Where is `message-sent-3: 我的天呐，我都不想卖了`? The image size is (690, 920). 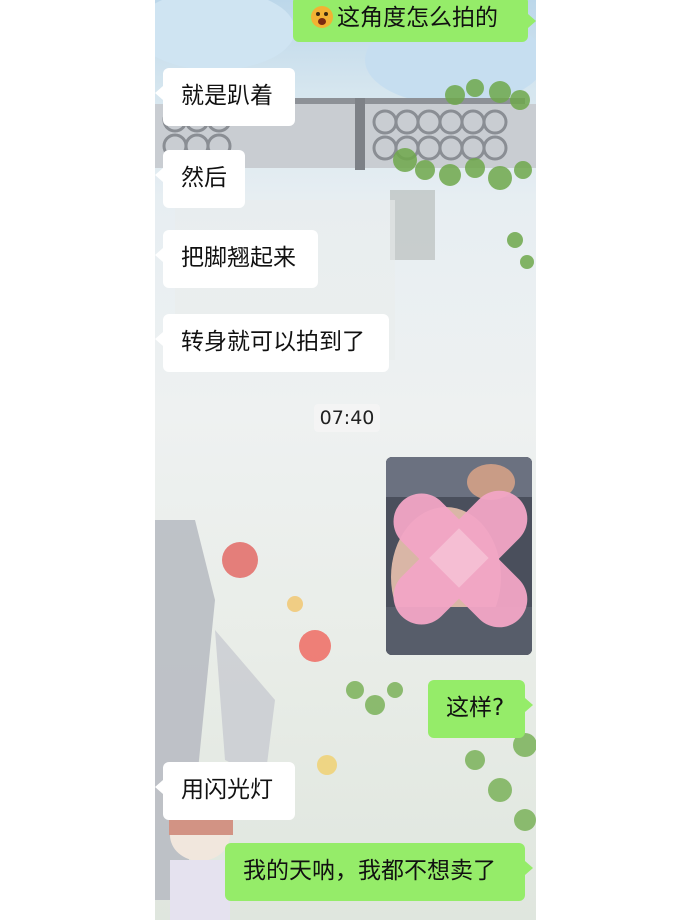
message-sent-3: 我的天呐，我都不想卖了 is located at coordinates (379, 872).